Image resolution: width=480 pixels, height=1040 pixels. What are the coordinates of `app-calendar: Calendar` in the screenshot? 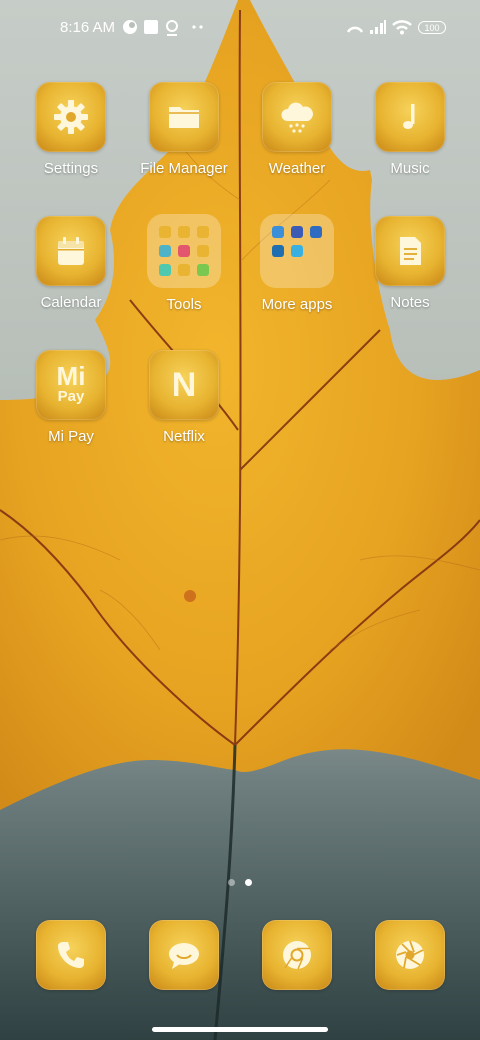 It's located at (71, 263).